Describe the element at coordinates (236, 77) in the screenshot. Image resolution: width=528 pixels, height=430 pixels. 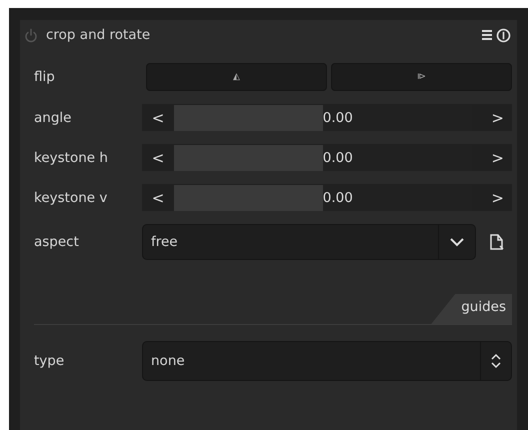
I see `flip-button: ◭` at that location.